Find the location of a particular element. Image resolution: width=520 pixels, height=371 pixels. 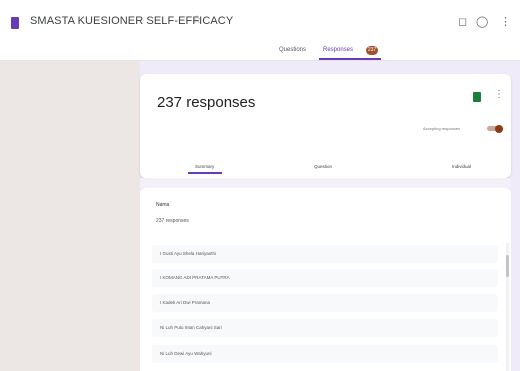

section-divider is located at coordinates (325, 183).